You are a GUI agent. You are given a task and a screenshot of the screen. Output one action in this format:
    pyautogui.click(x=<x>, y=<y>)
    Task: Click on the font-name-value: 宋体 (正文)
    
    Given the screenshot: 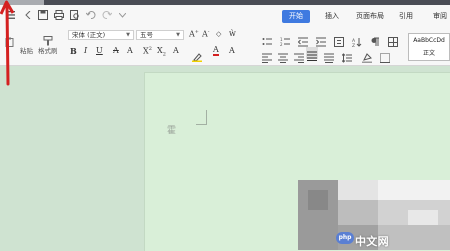 What is the action you would take?
    pyautogui.click(x=89, y=35)
    